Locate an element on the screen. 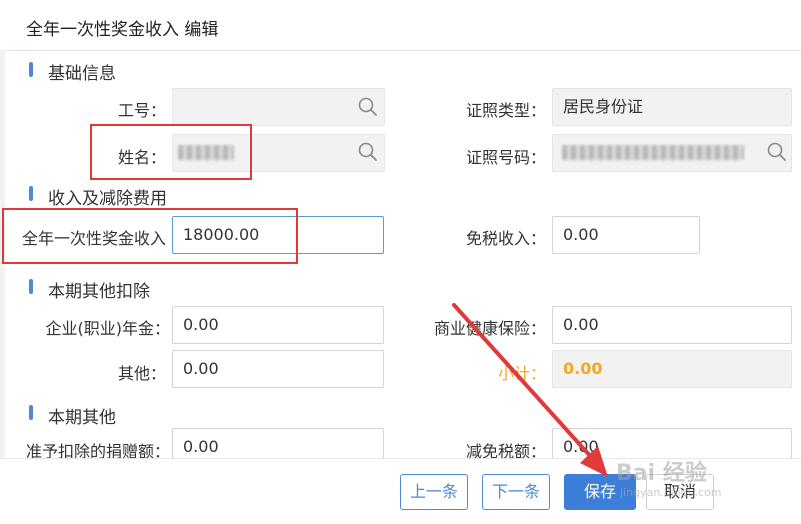  section-title-basic: 基础信息 is located at coordinates (82, 74).